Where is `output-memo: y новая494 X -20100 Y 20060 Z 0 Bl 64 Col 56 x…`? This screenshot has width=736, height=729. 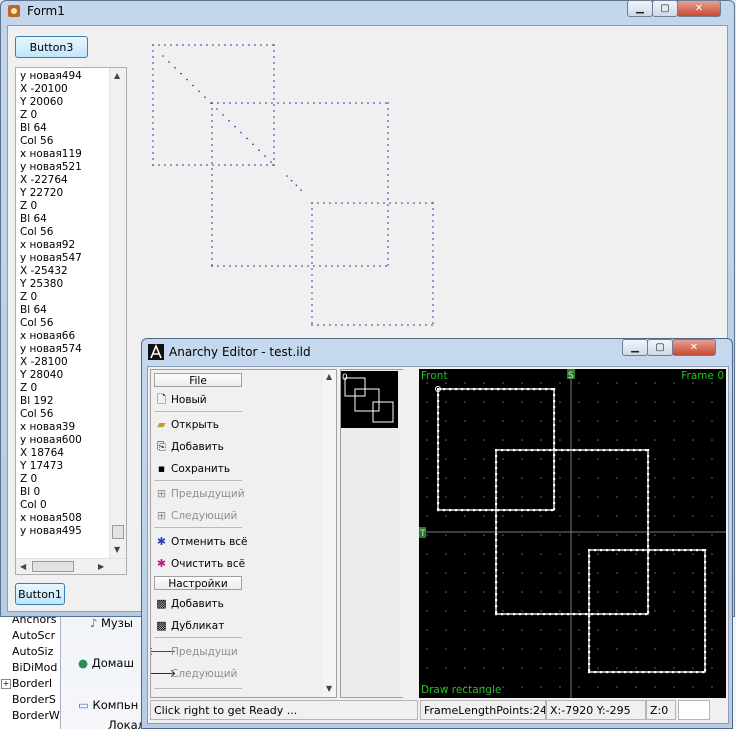 output-memo: y новая494 X -20100 Y 20060 Z 0 Bl 64 Col 56 x… is located at coordinates (71, 321).